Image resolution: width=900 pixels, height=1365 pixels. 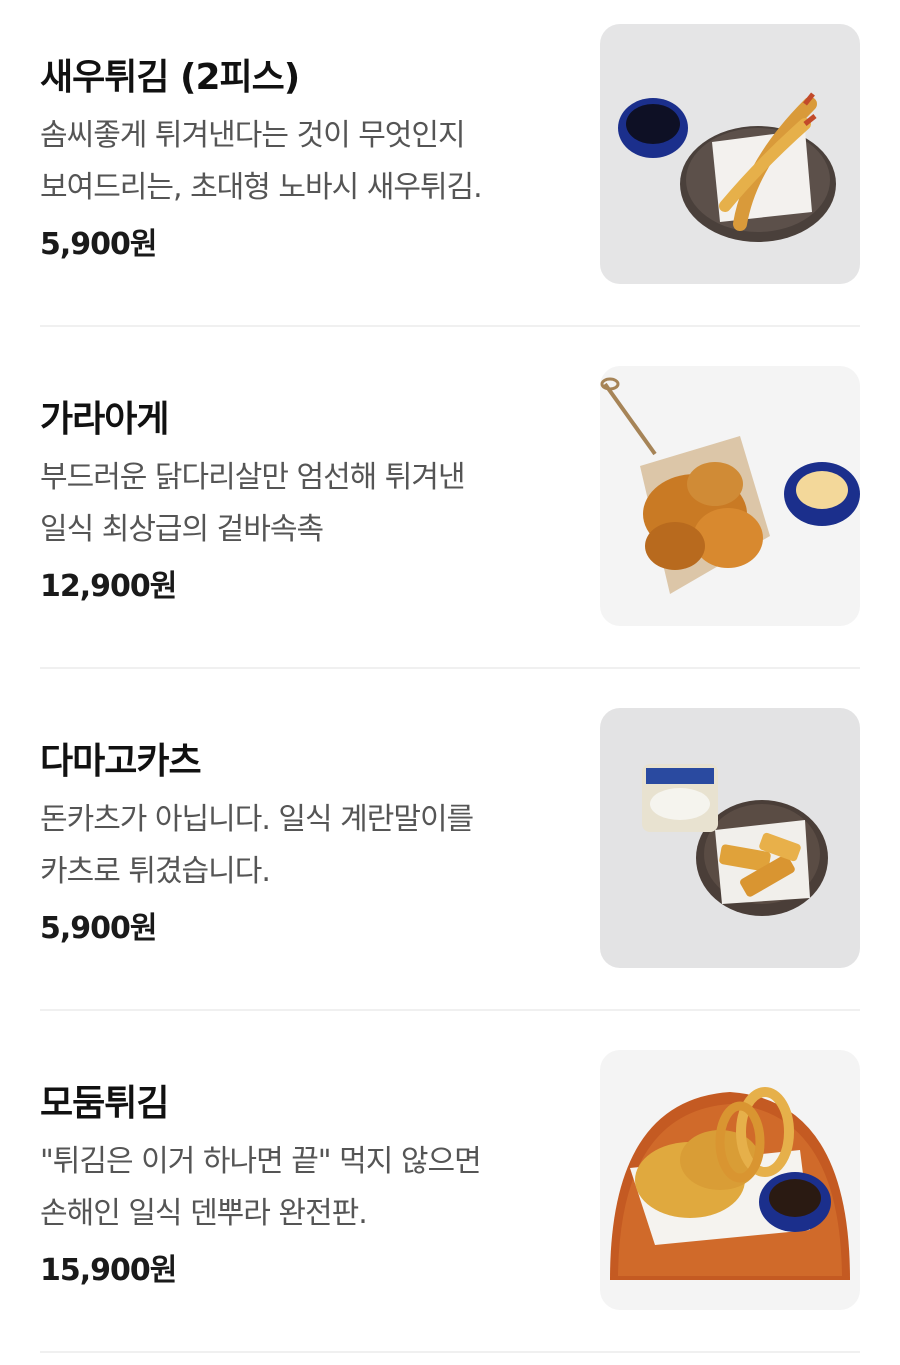 What do you see at coordinates (261, 1161) in the screenshot?
I see `description-line: "튀김은 이거 하나면 끝" 먹지 않으면` at bounding box center [261, 1161].